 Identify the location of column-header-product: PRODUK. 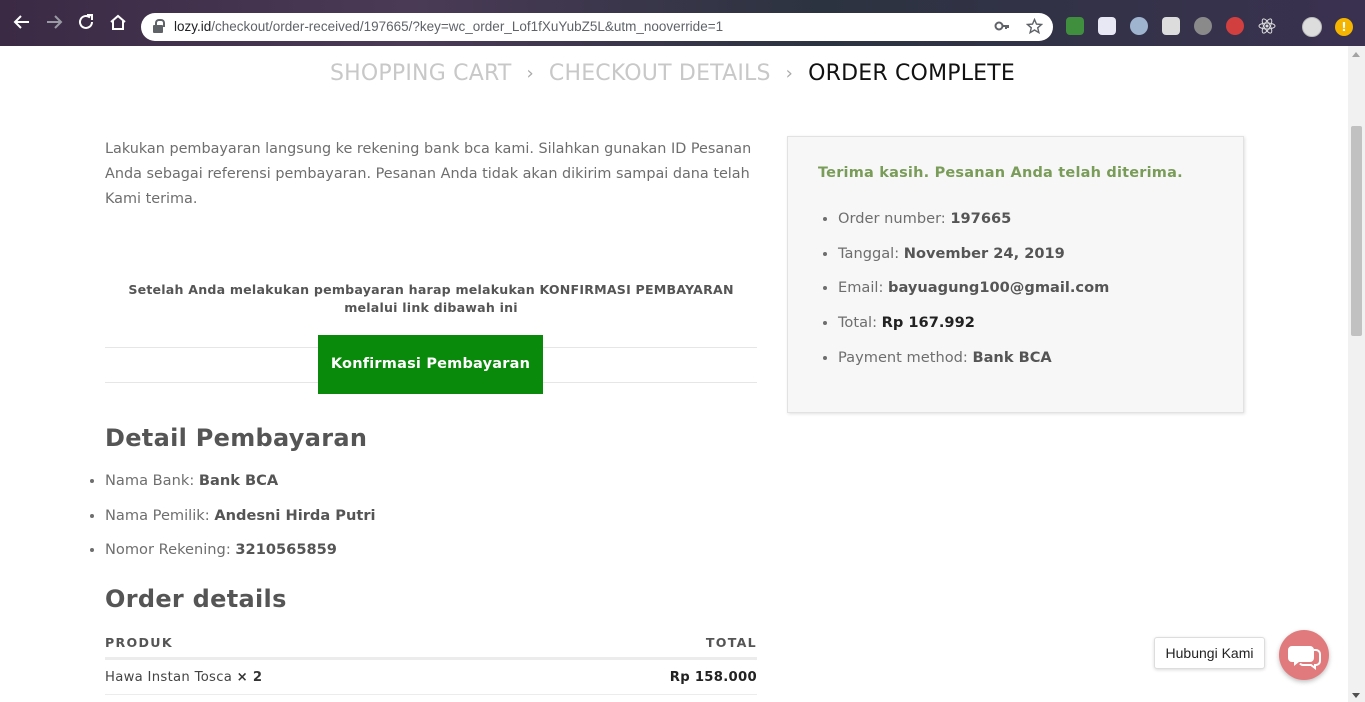
(139, 642).